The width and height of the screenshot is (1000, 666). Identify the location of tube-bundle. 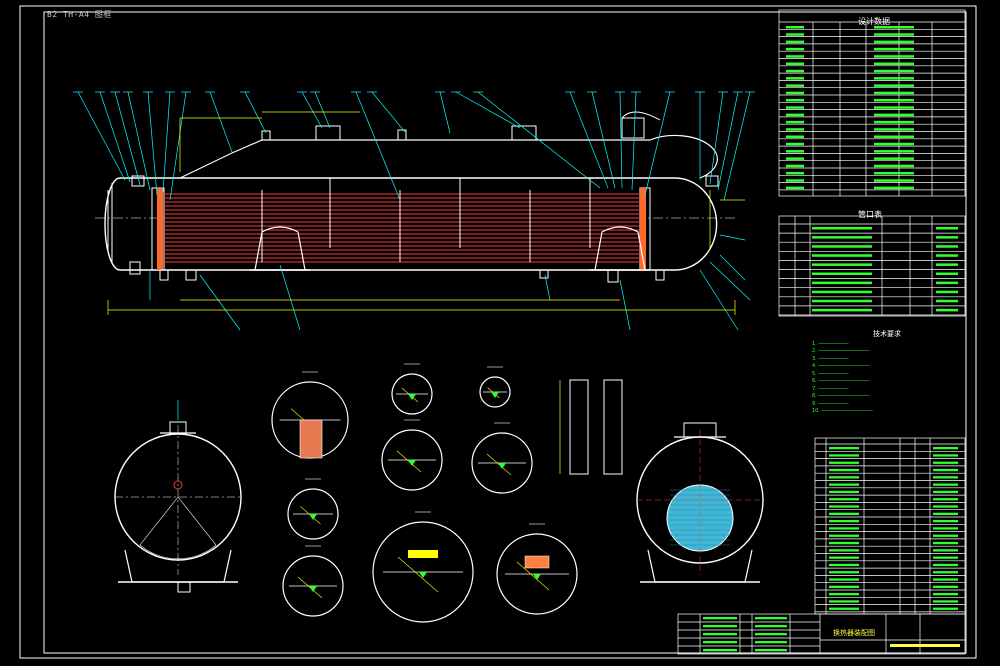
(402, 228).